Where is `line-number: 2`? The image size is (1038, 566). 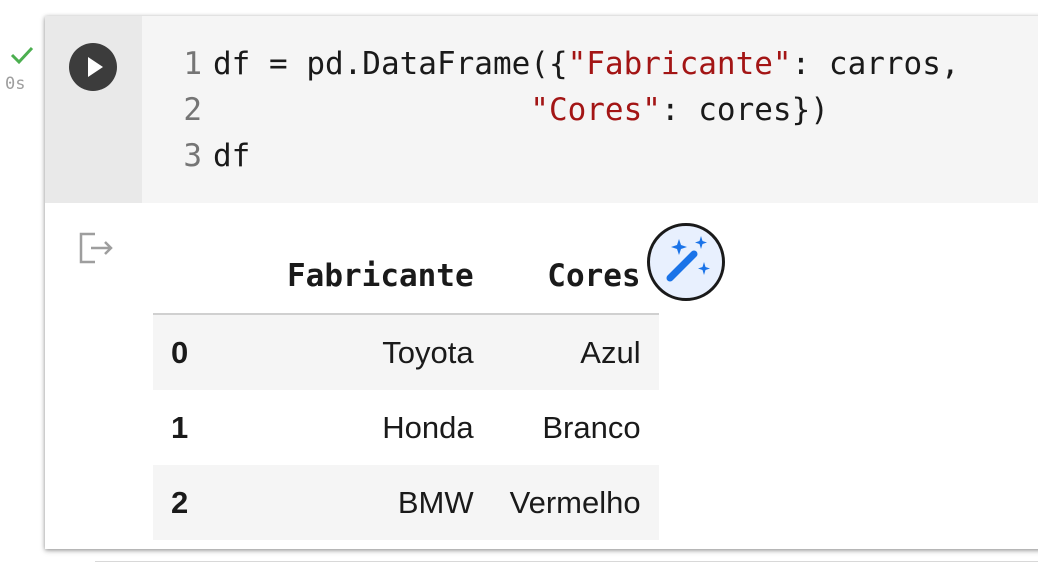
line-number: 2 is located at coordinates (192, 110).